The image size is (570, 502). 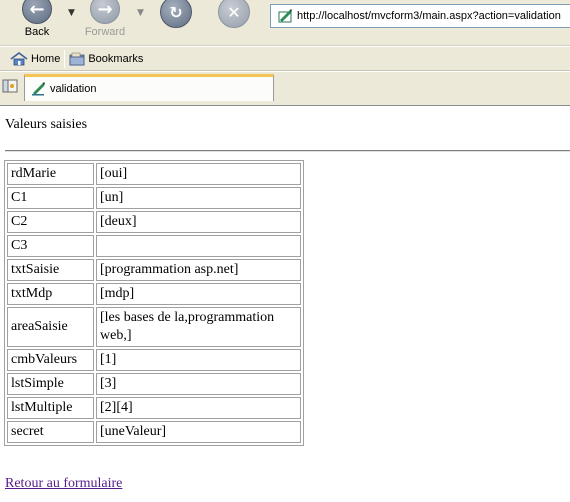 What do you see at coordinates (73, 89) in the screenshot?
I see `tab-label: validation` at bounding box center [73, 89].